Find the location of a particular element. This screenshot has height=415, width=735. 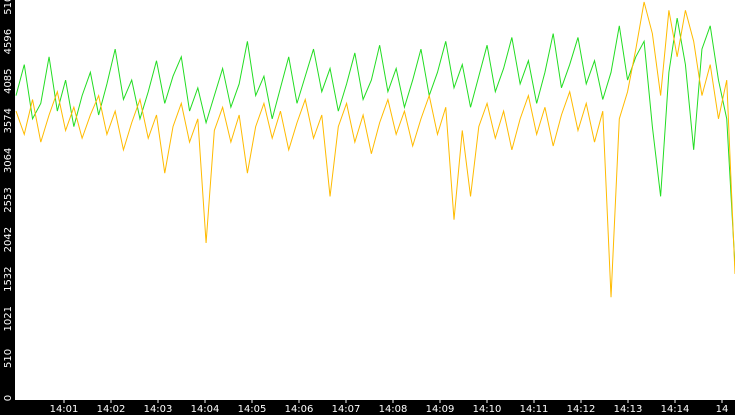

x-tick-label: 14:06 is located at coordinates (299, 409).